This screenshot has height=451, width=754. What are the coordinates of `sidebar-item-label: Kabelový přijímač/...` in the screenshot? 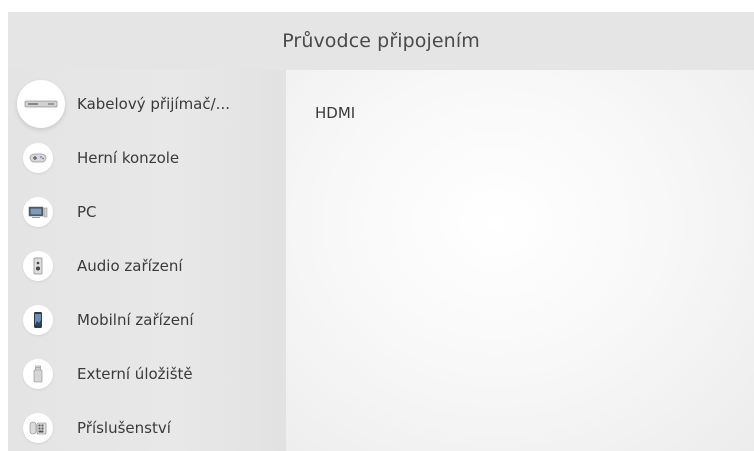 It's located at (153, 104).